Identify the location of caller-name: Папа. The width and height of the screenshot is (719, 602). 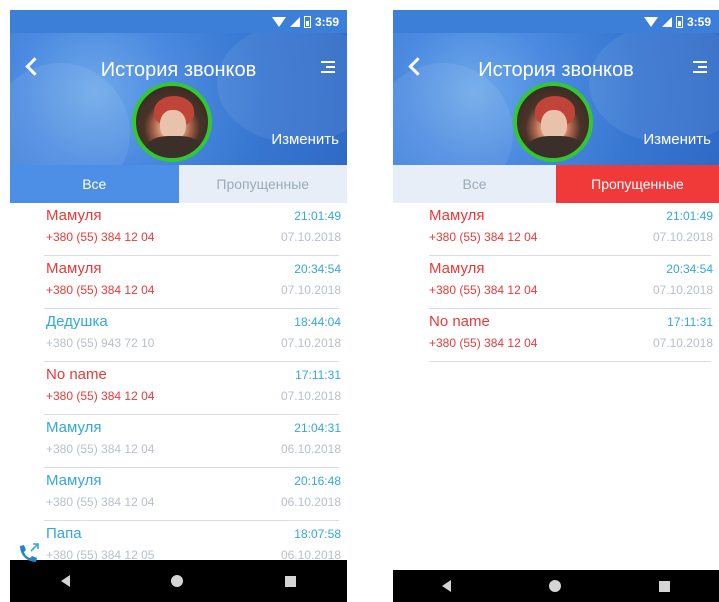
(64, 533).